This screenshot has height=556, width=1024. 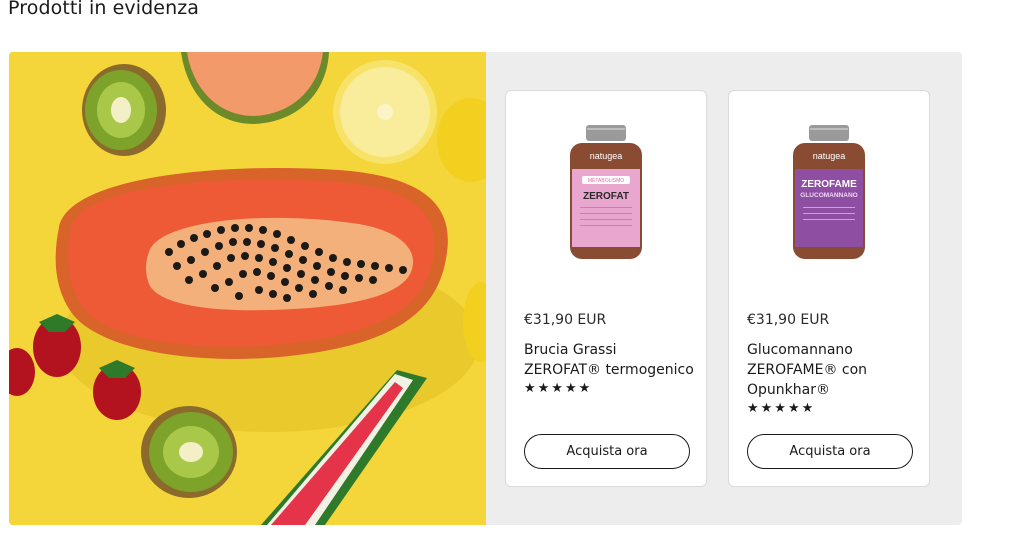 What do you see at coordinates (829, 156) in the screenshot?
I see `svg-text: natugea` at bounding box center [829, 156].